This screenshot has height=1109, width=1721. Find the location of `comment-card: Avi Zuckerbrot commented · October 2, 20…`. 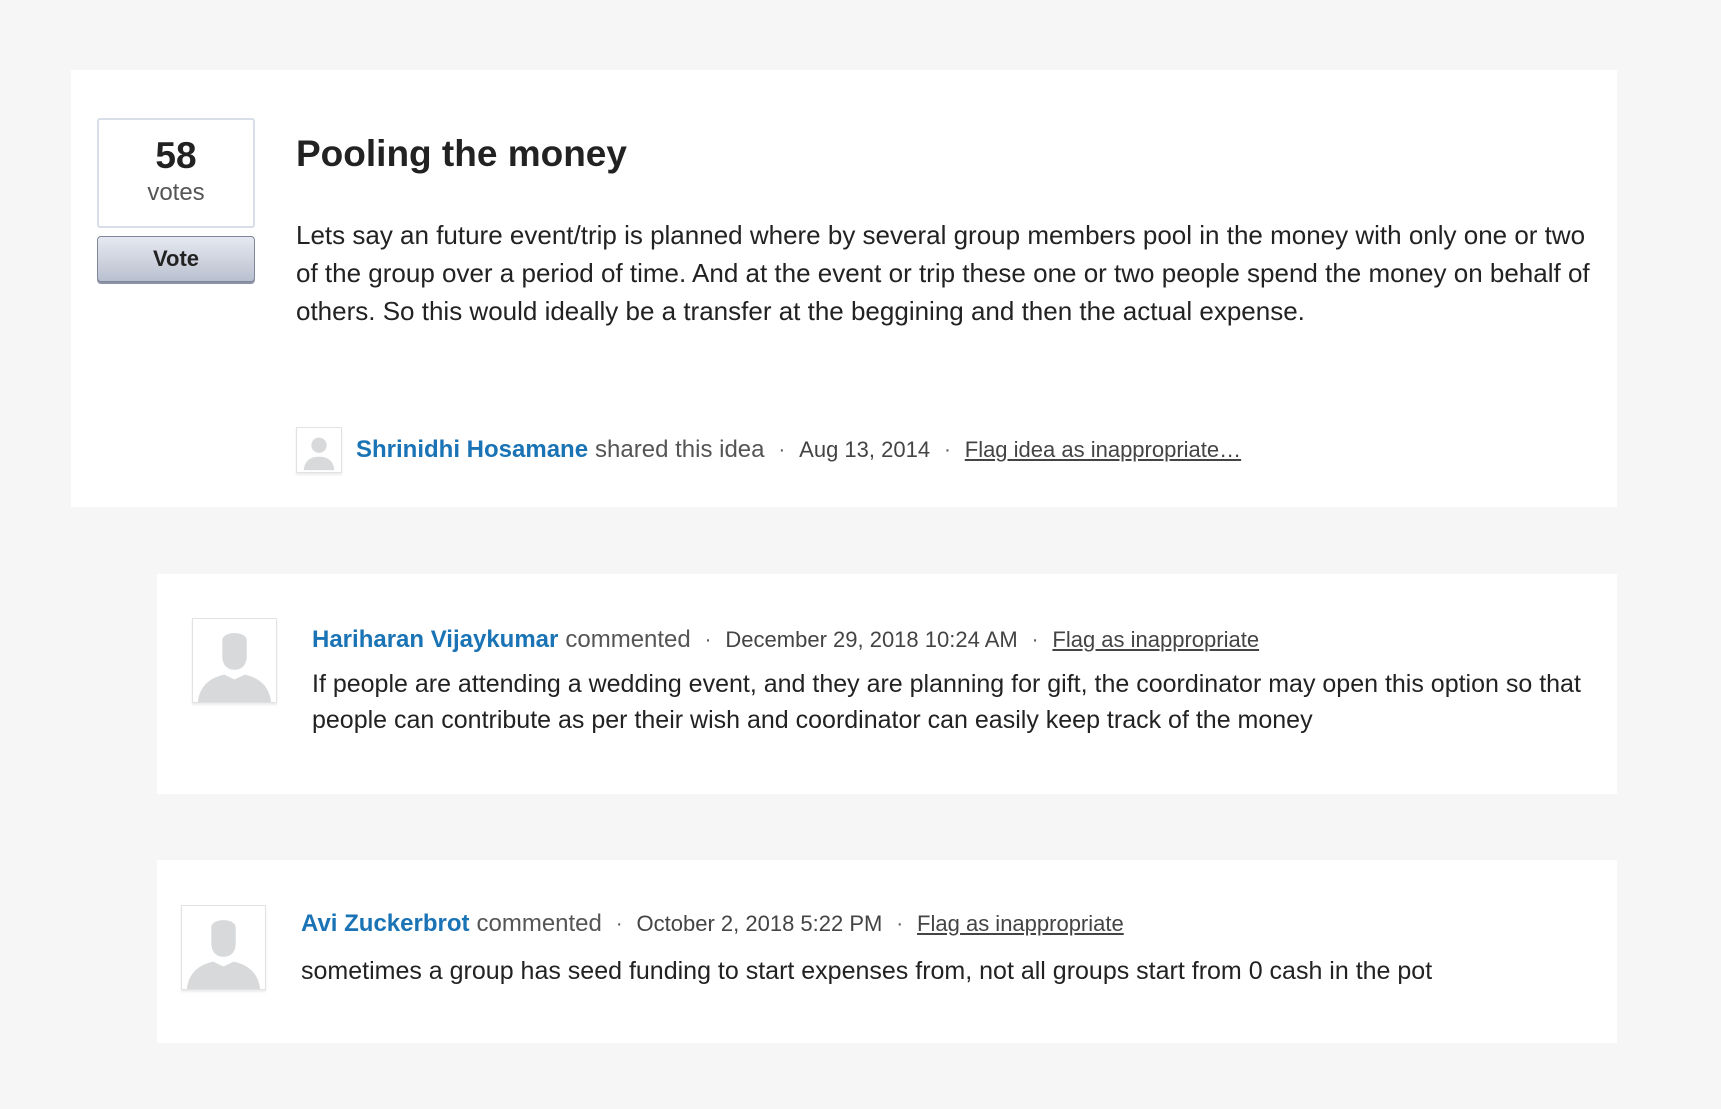

comment-card: Avi Zuckerbrot commented · October 2, 20… is located at coordinates (887, 951).